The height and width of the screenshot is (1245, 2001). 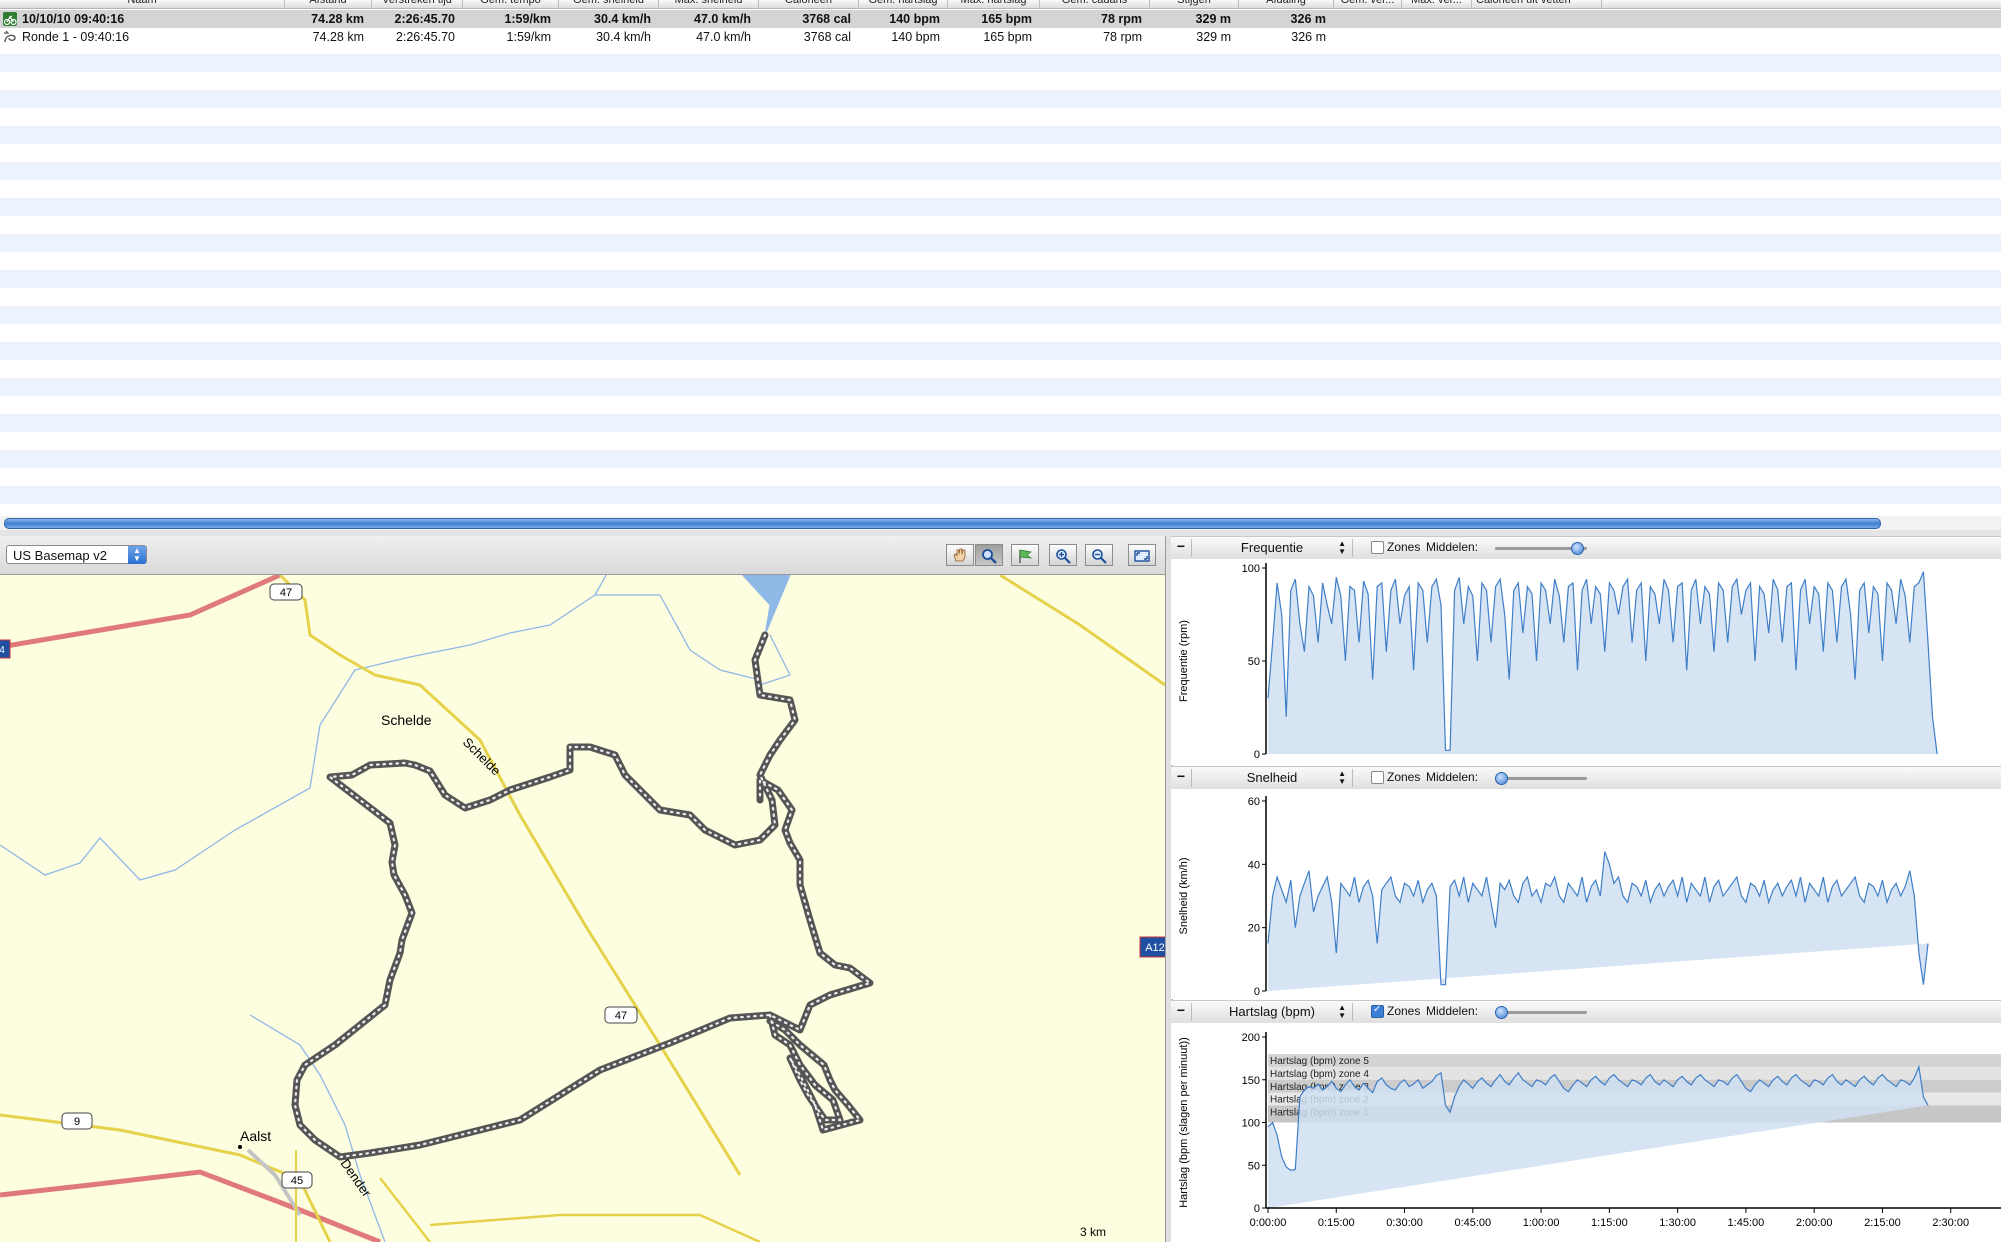 I want to click on graph-type-select: Frequentie ▲▼, so click(x=1272, y=548).